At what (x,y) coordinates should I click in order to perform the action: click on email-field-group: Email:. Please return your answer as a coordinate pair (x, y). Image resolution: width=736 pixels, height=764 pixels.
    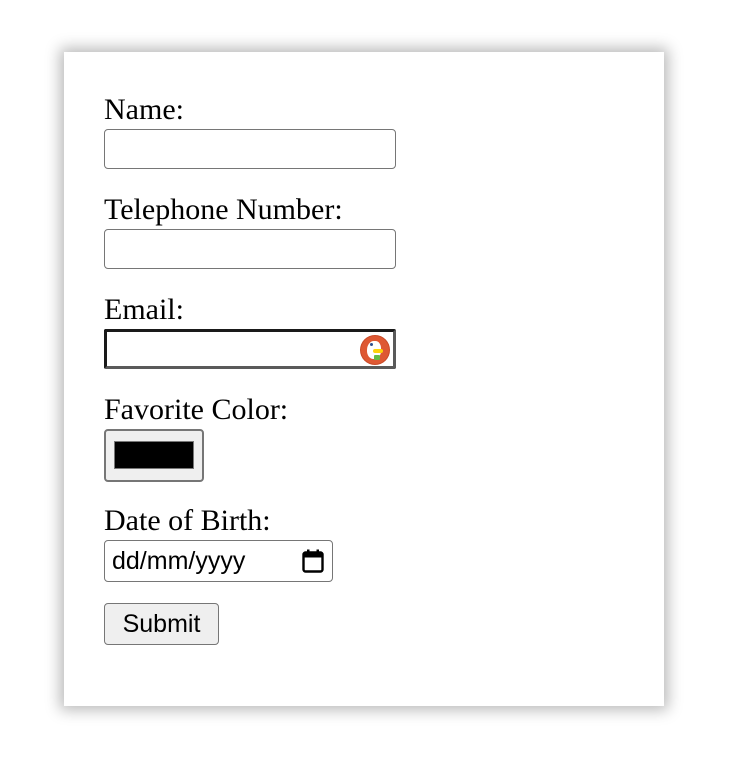
    Looking at the image, I should click on (144, 310).